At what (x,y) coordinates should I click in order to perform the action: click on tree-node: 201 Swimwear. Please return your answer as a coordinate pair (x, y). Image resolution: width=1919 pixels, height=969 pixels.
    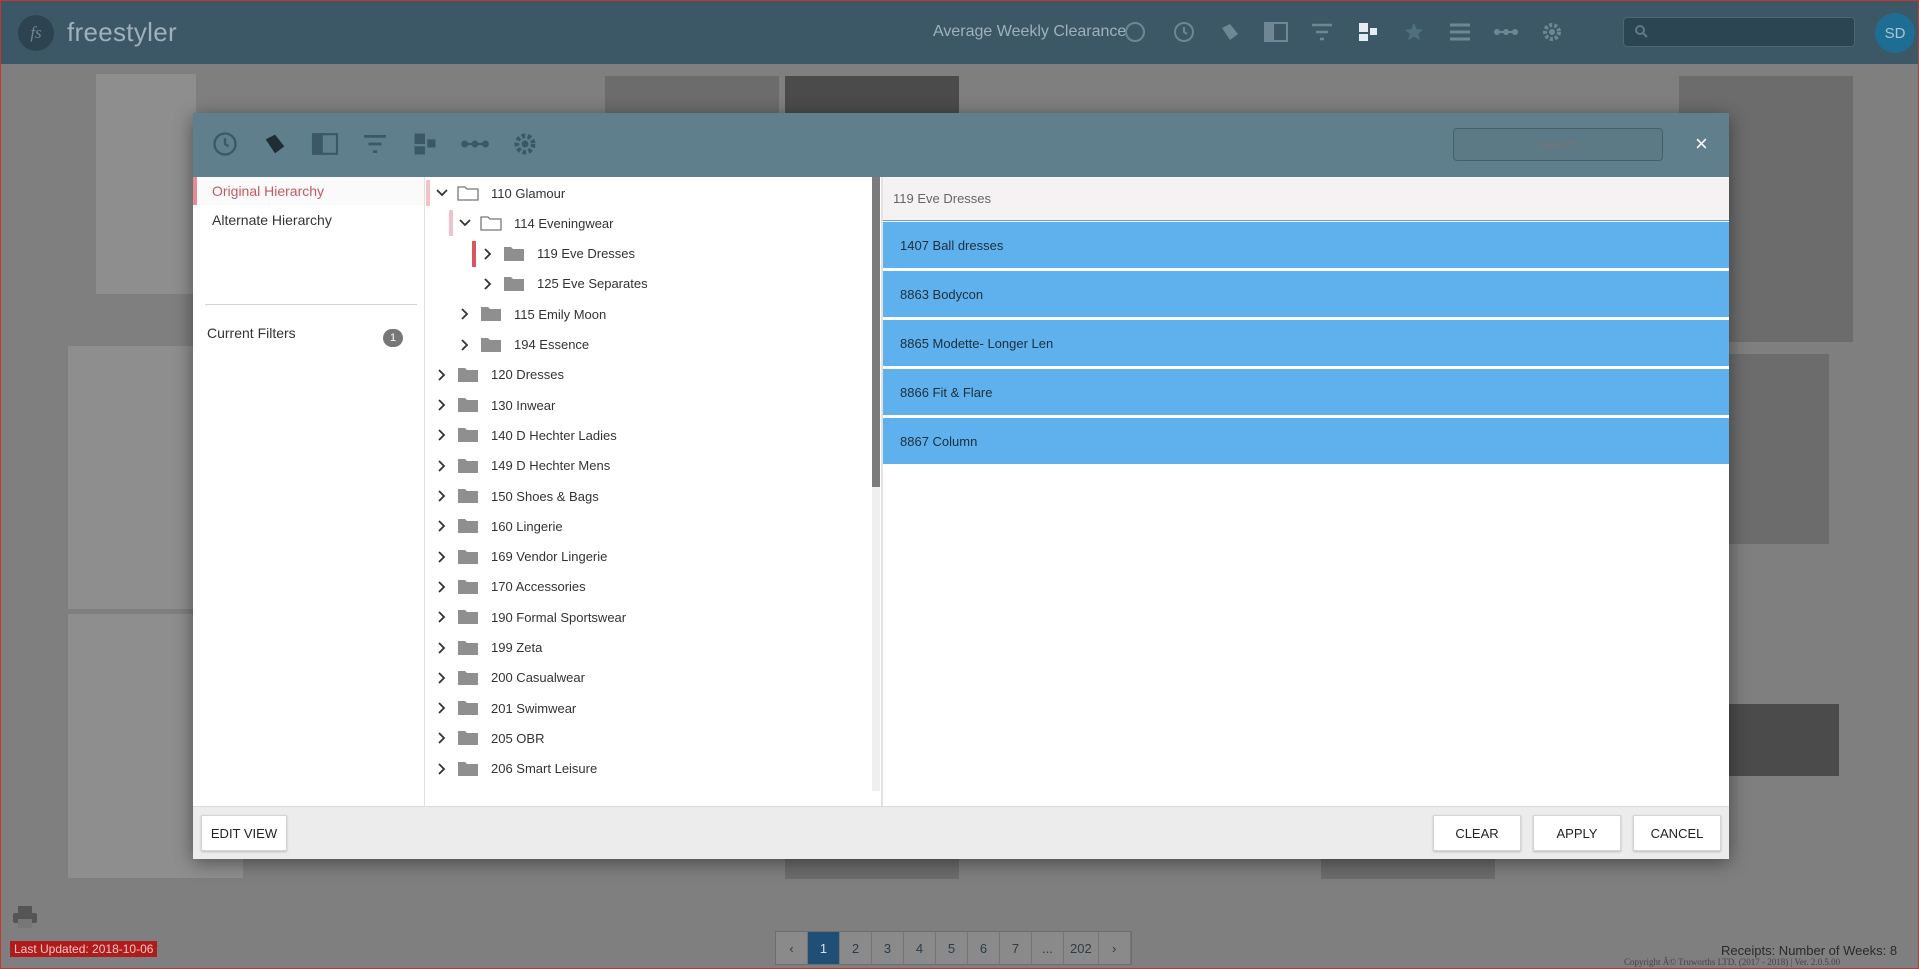
    Looking at the image, I should click on (505, 708).